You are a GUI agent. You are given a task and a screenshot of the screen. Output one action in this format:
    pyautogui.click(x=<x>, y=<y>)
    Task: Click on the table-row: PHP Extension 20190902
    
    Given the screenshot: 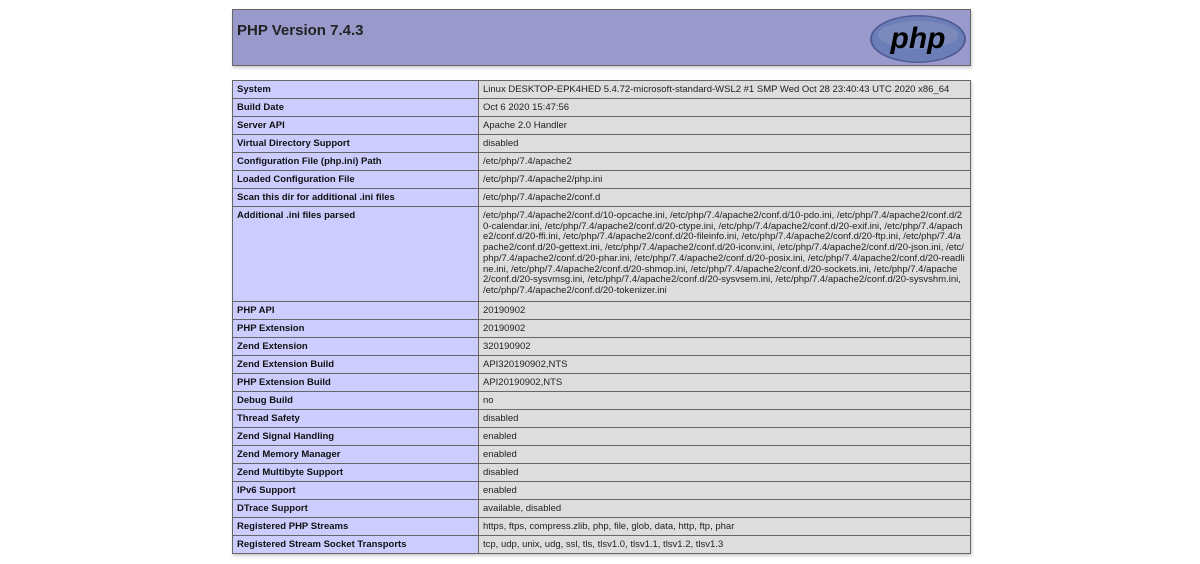 What is the action you would take?
    pyautogui.click(x=601, y=328)
    